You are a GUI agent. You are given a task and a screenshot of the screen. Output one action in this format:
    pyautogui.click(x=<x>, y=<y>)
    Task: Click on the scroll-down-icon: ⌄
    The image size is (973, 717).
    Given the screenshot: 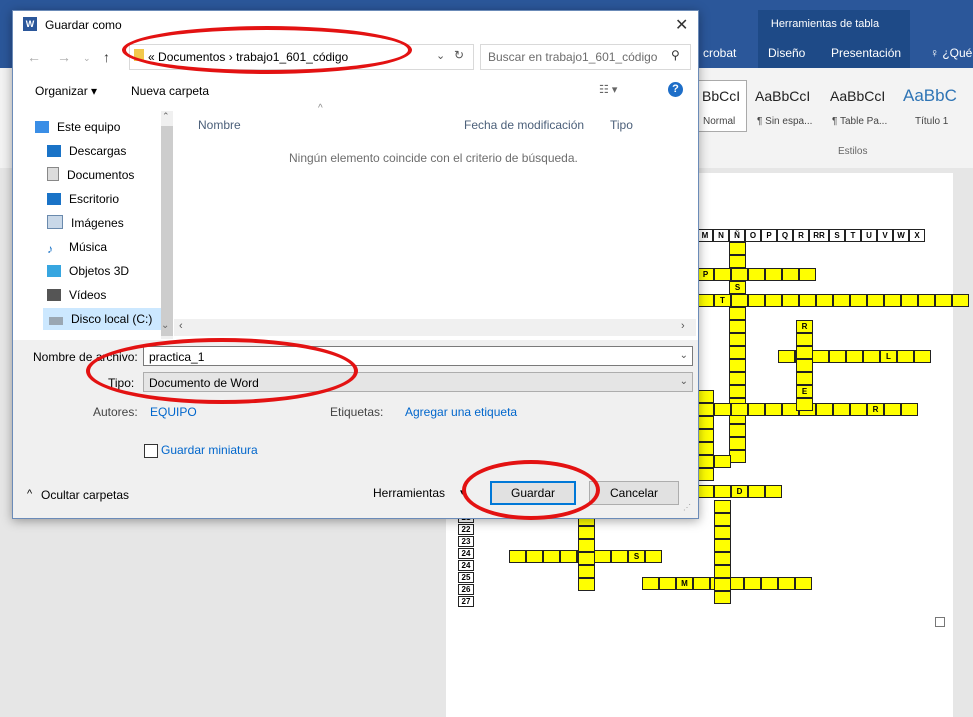 What is the action you would take?
    pyautogui.click(x=165, y=325)
    